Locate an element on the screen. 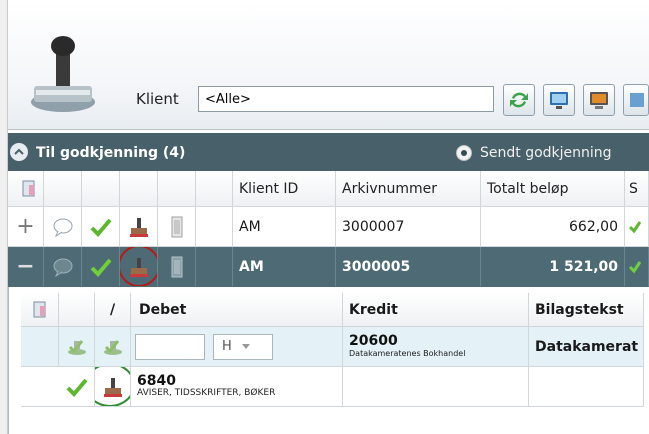 The width and height of the screenshot is (649, 434). tool-icon is located at coordinates (637, 100).